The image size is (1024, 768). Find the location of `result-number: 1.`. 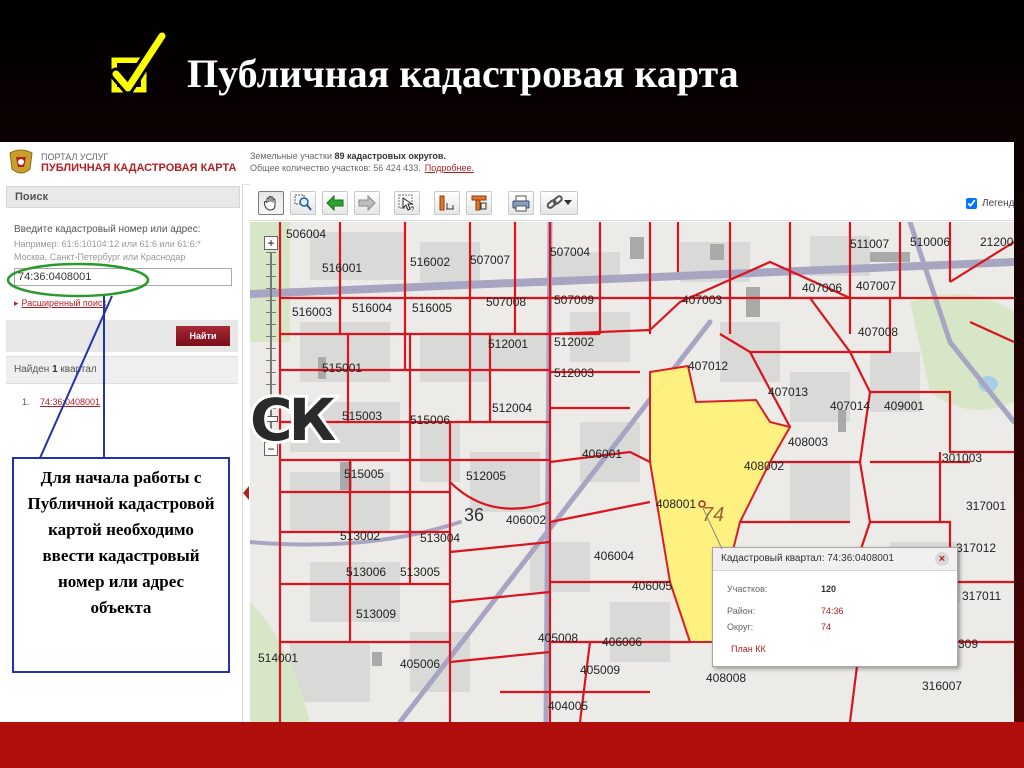

result-number: 1. is located at coordinates (26, 402).